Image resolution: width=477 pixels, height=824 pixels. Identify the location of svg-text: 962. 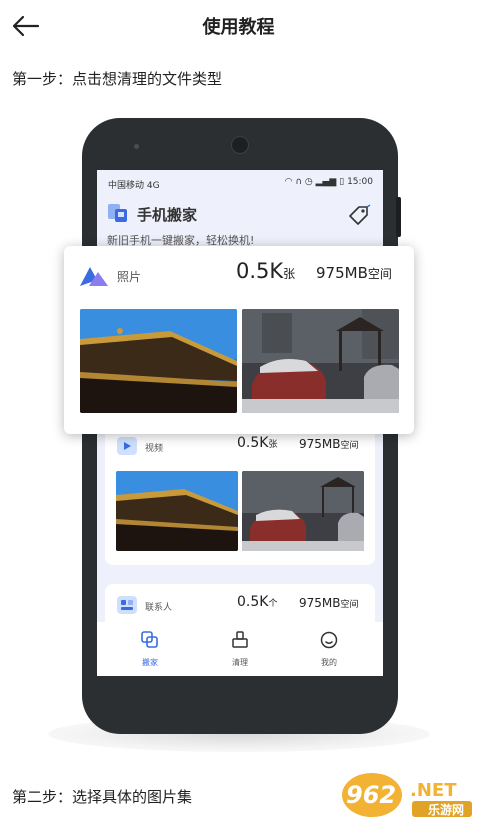
(371, 795).